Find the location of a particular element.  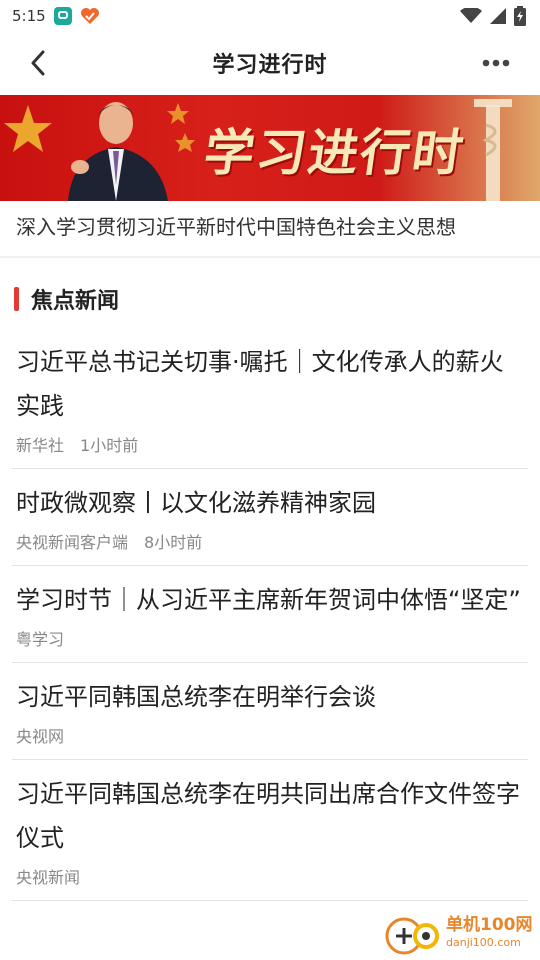

back-arrow-icon is located at coordinates (38, 63).